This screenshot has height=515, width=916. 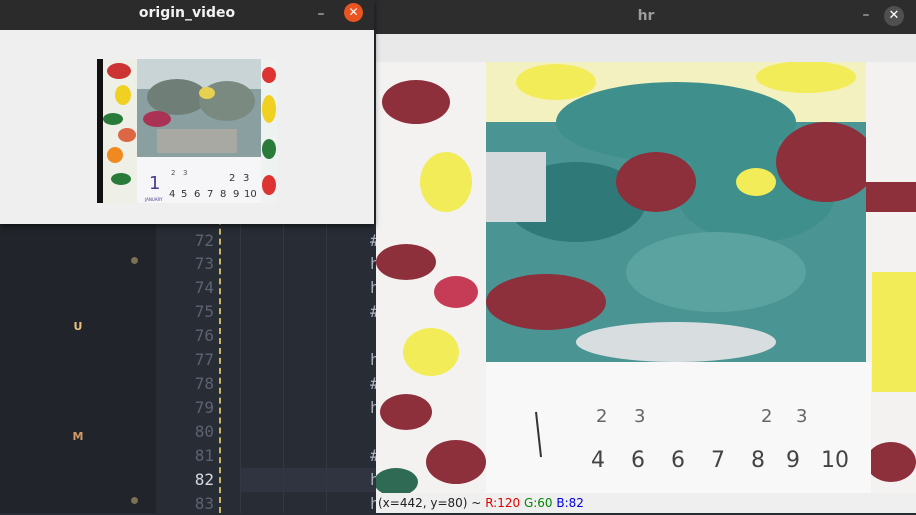 I want to click on line-number: 74, so click(x=204, y=287).